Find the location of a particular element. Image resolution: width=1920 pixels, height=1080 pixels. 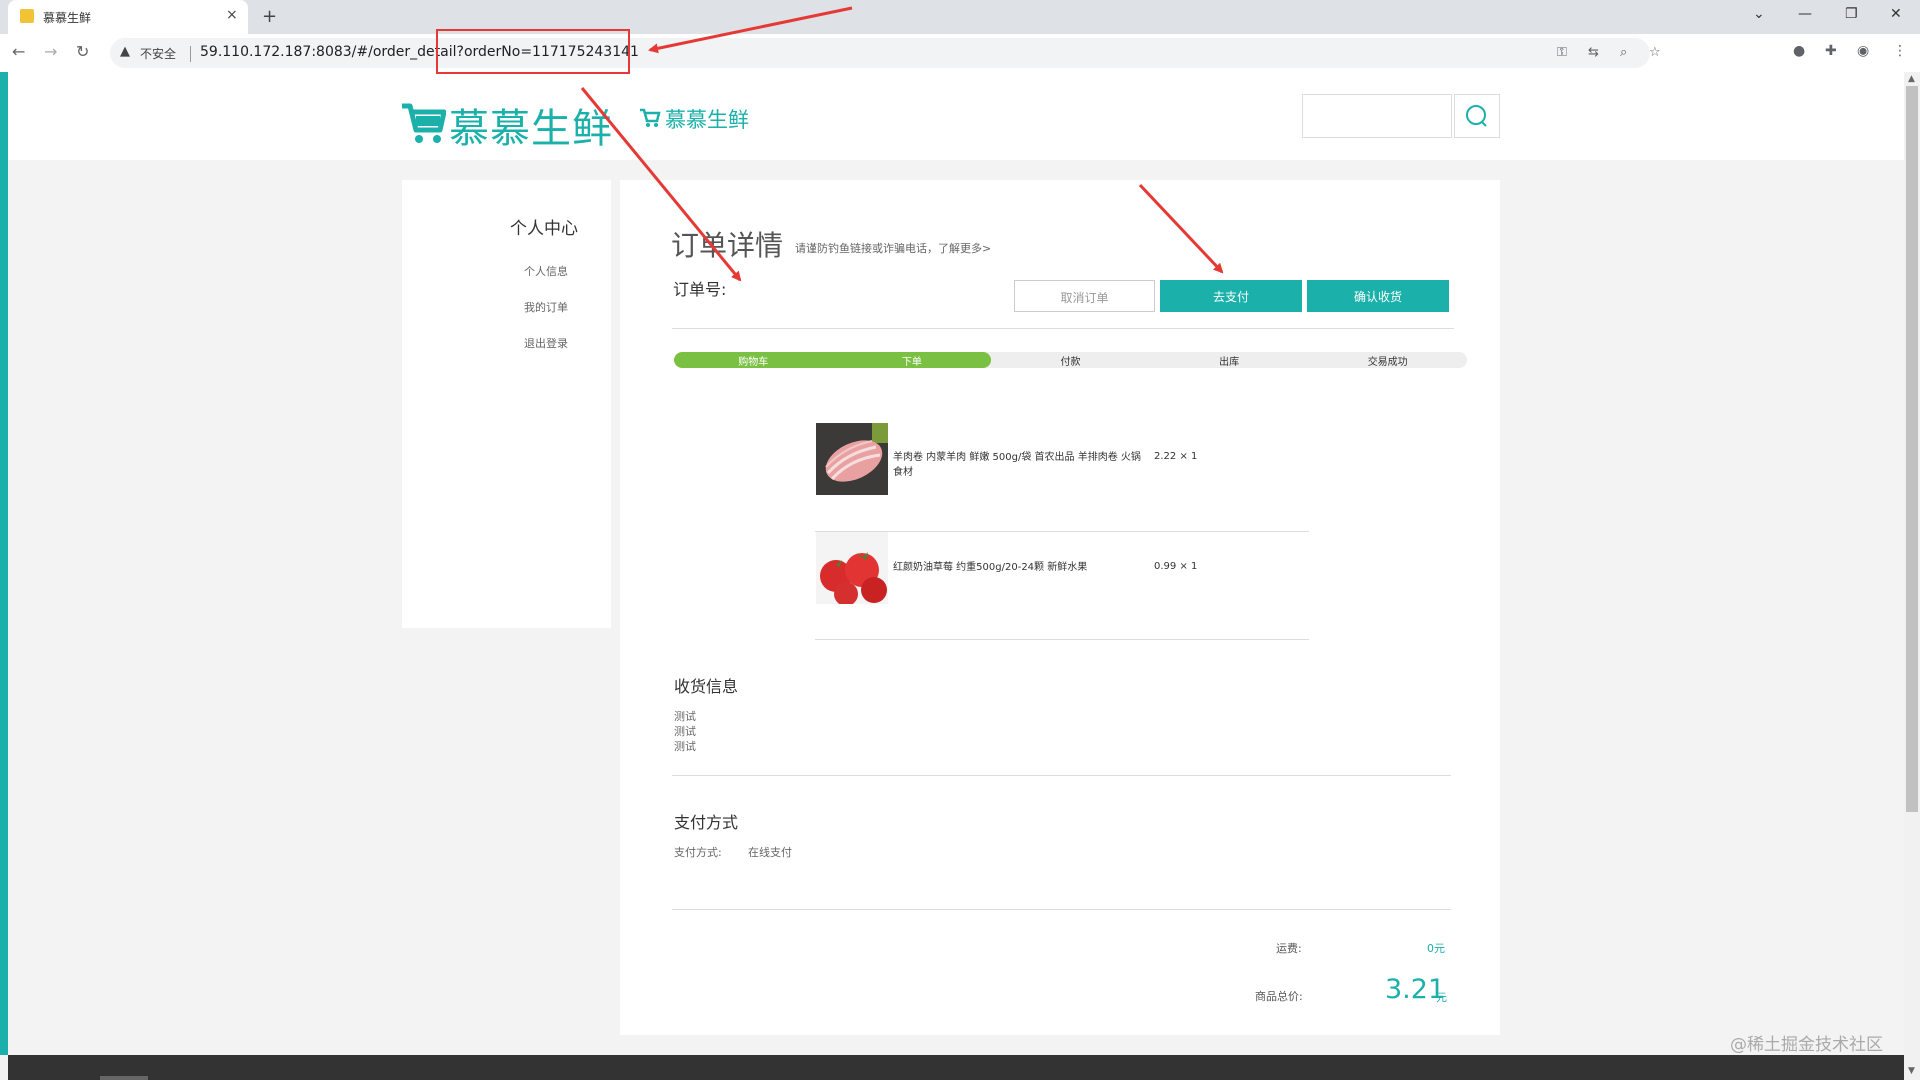

new-tab-icon: + is located at coordinates (269, 16).